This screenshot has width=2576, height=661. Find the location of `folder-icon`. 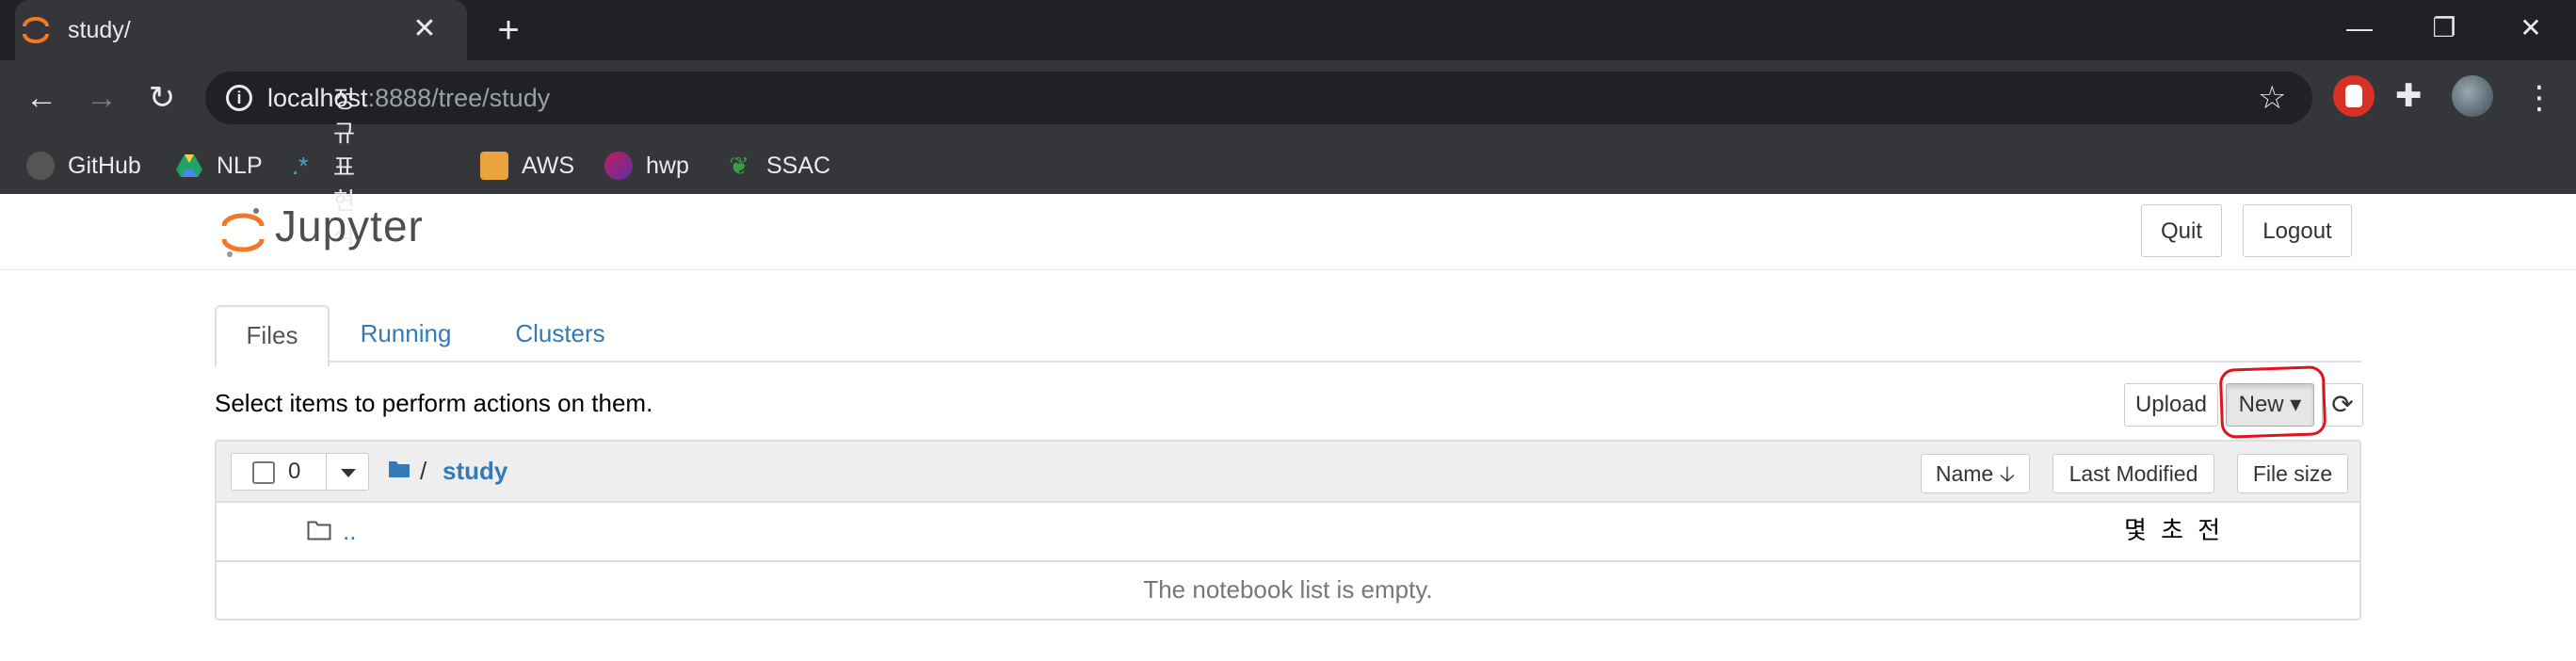

folder-icon is located at coordinates (399, 469).